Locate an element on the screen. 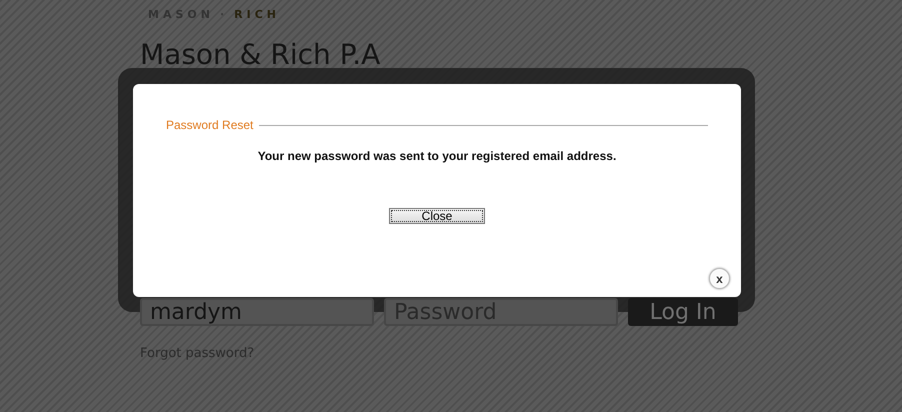  close-icon: x is located at coordinates (719, 278).